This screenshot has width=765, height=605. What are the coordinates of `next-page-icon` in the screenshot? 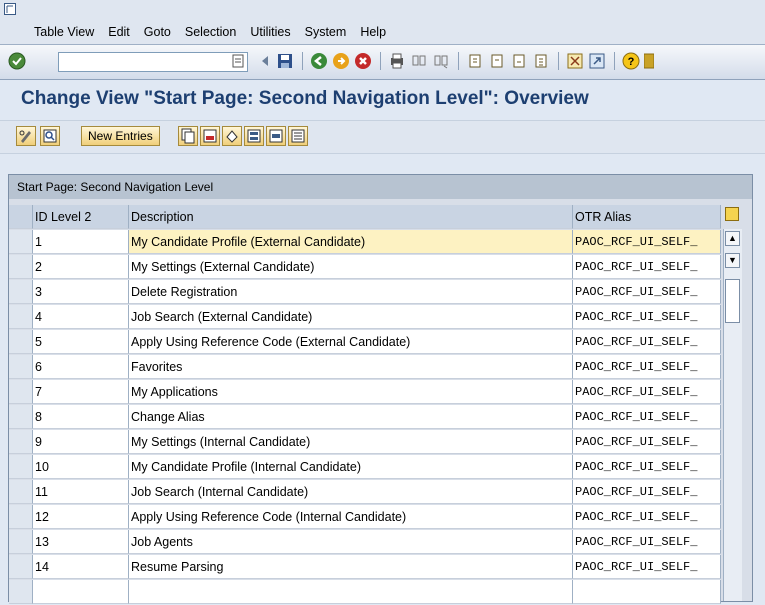 It's located at (519, 61).